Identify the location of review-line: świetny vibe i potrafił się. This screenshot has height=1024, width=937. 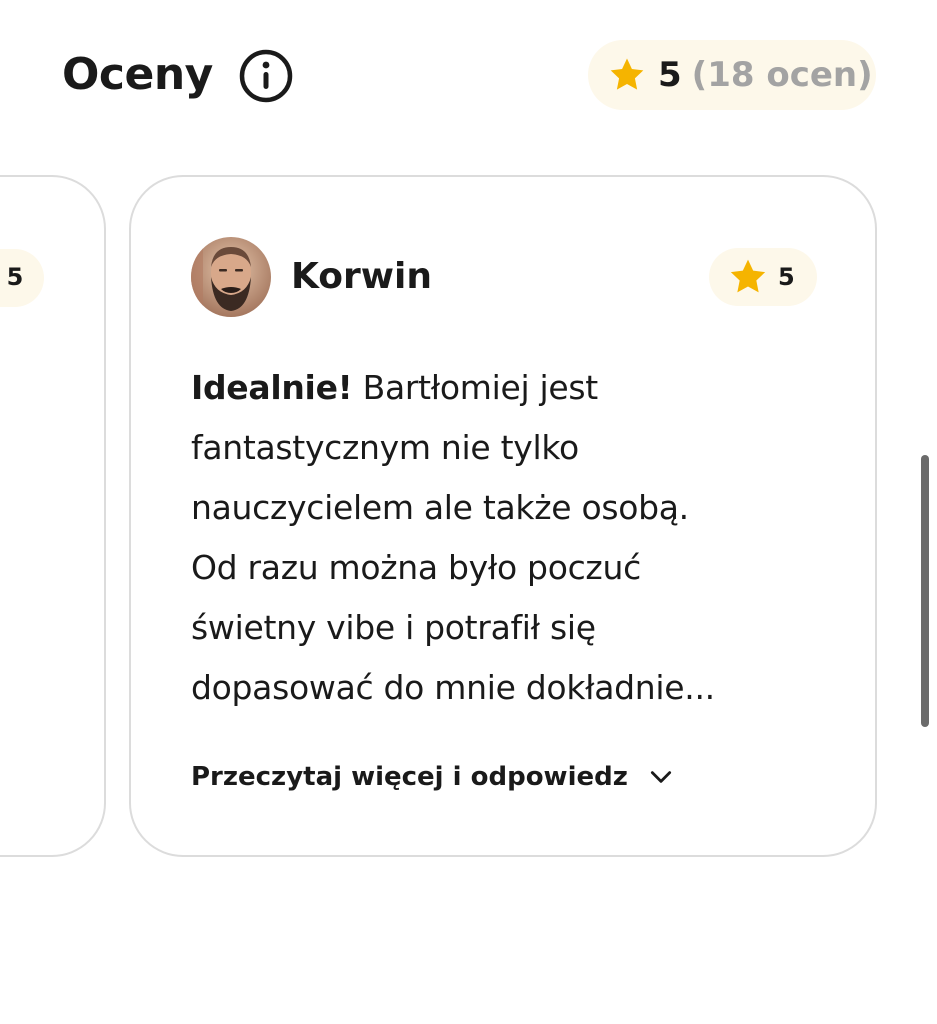
(393, 627).